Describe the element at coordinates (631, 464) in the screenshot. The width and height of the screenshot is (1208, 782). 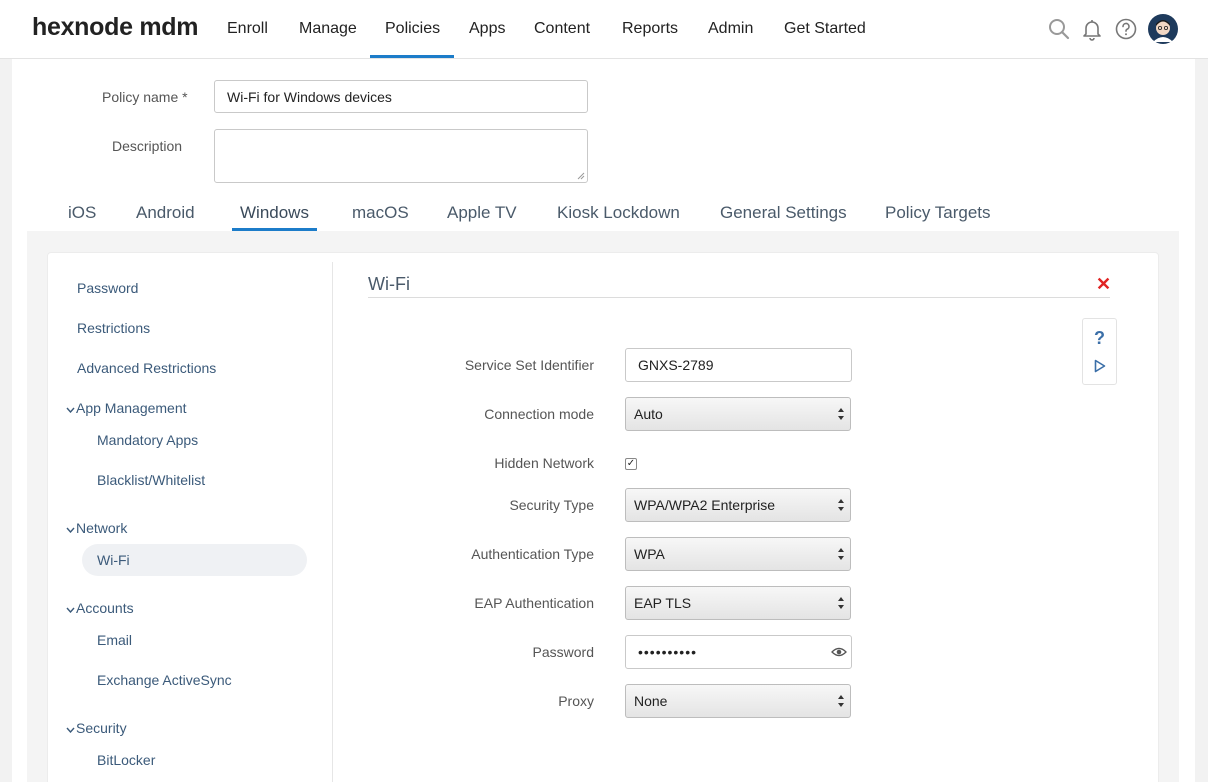
I see `hidden-network-checkbox: ✓` at that location.